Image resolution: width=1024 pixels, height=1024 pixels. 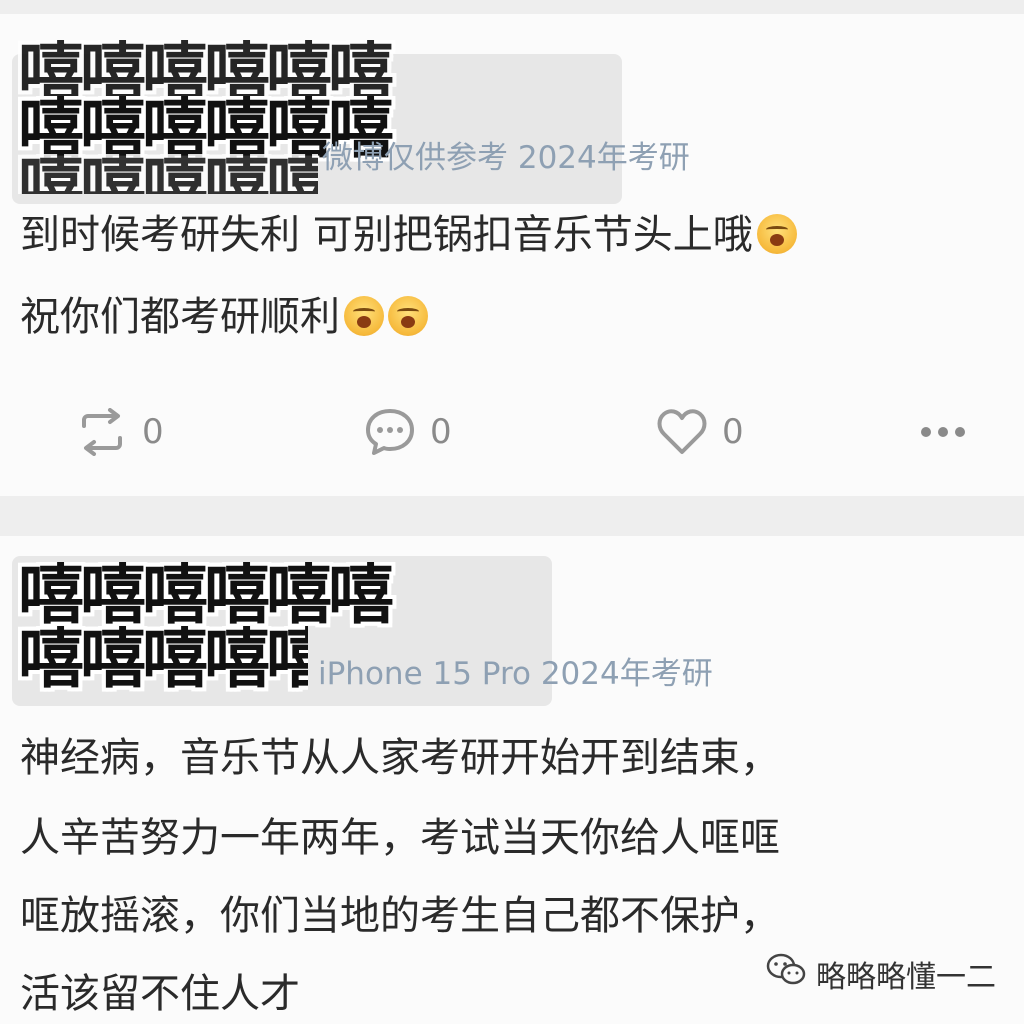 What do you see at coordinates (400, 838) in the screenshot?
I see `post-text-line: 人辛苦努力一年两年，考试当天你给人哐哐` at bounding box center [400, 838].